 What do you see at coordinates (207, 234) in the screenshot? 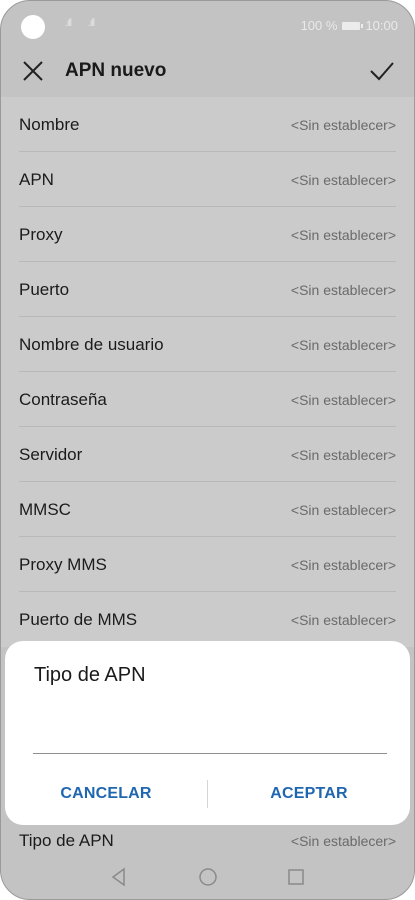
I see `list-item-proxy: Proxy <Sin establecer>` at bounding box center [207, 234].